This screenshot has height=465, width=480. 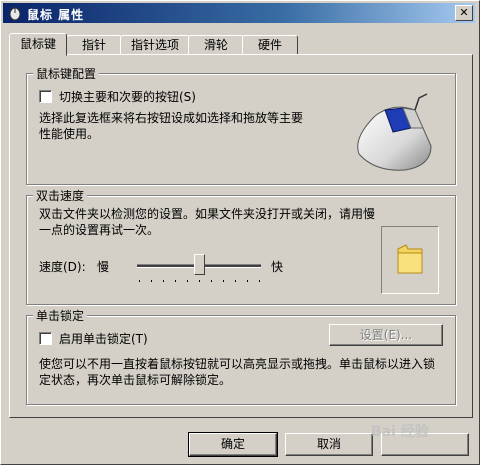 What do you see at coordinates (329, 444) in the screenshot?
I see `cancel-button: 取消` at bounding box center [329, 444].